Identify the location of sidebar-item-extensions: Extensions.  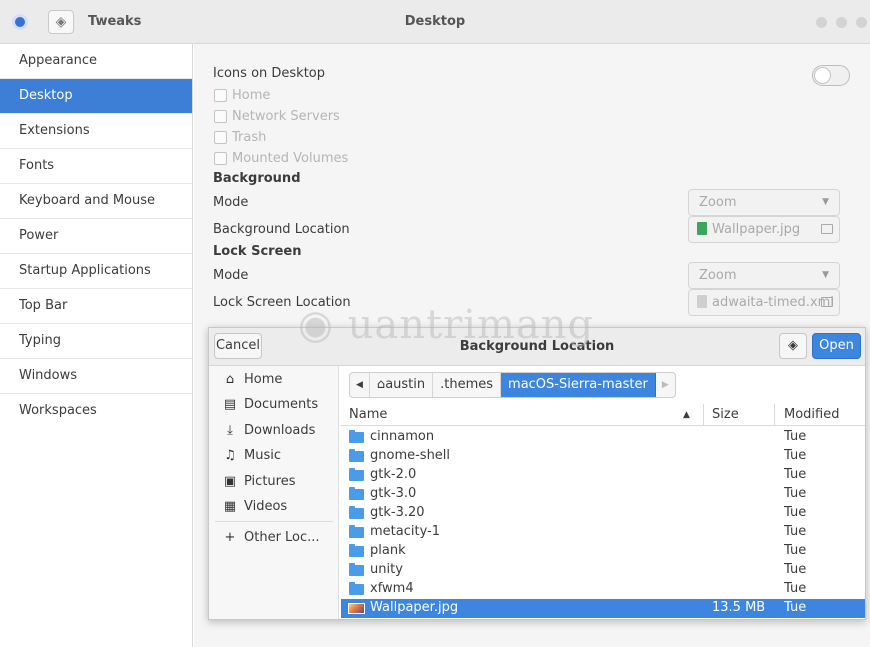
(96, 131).